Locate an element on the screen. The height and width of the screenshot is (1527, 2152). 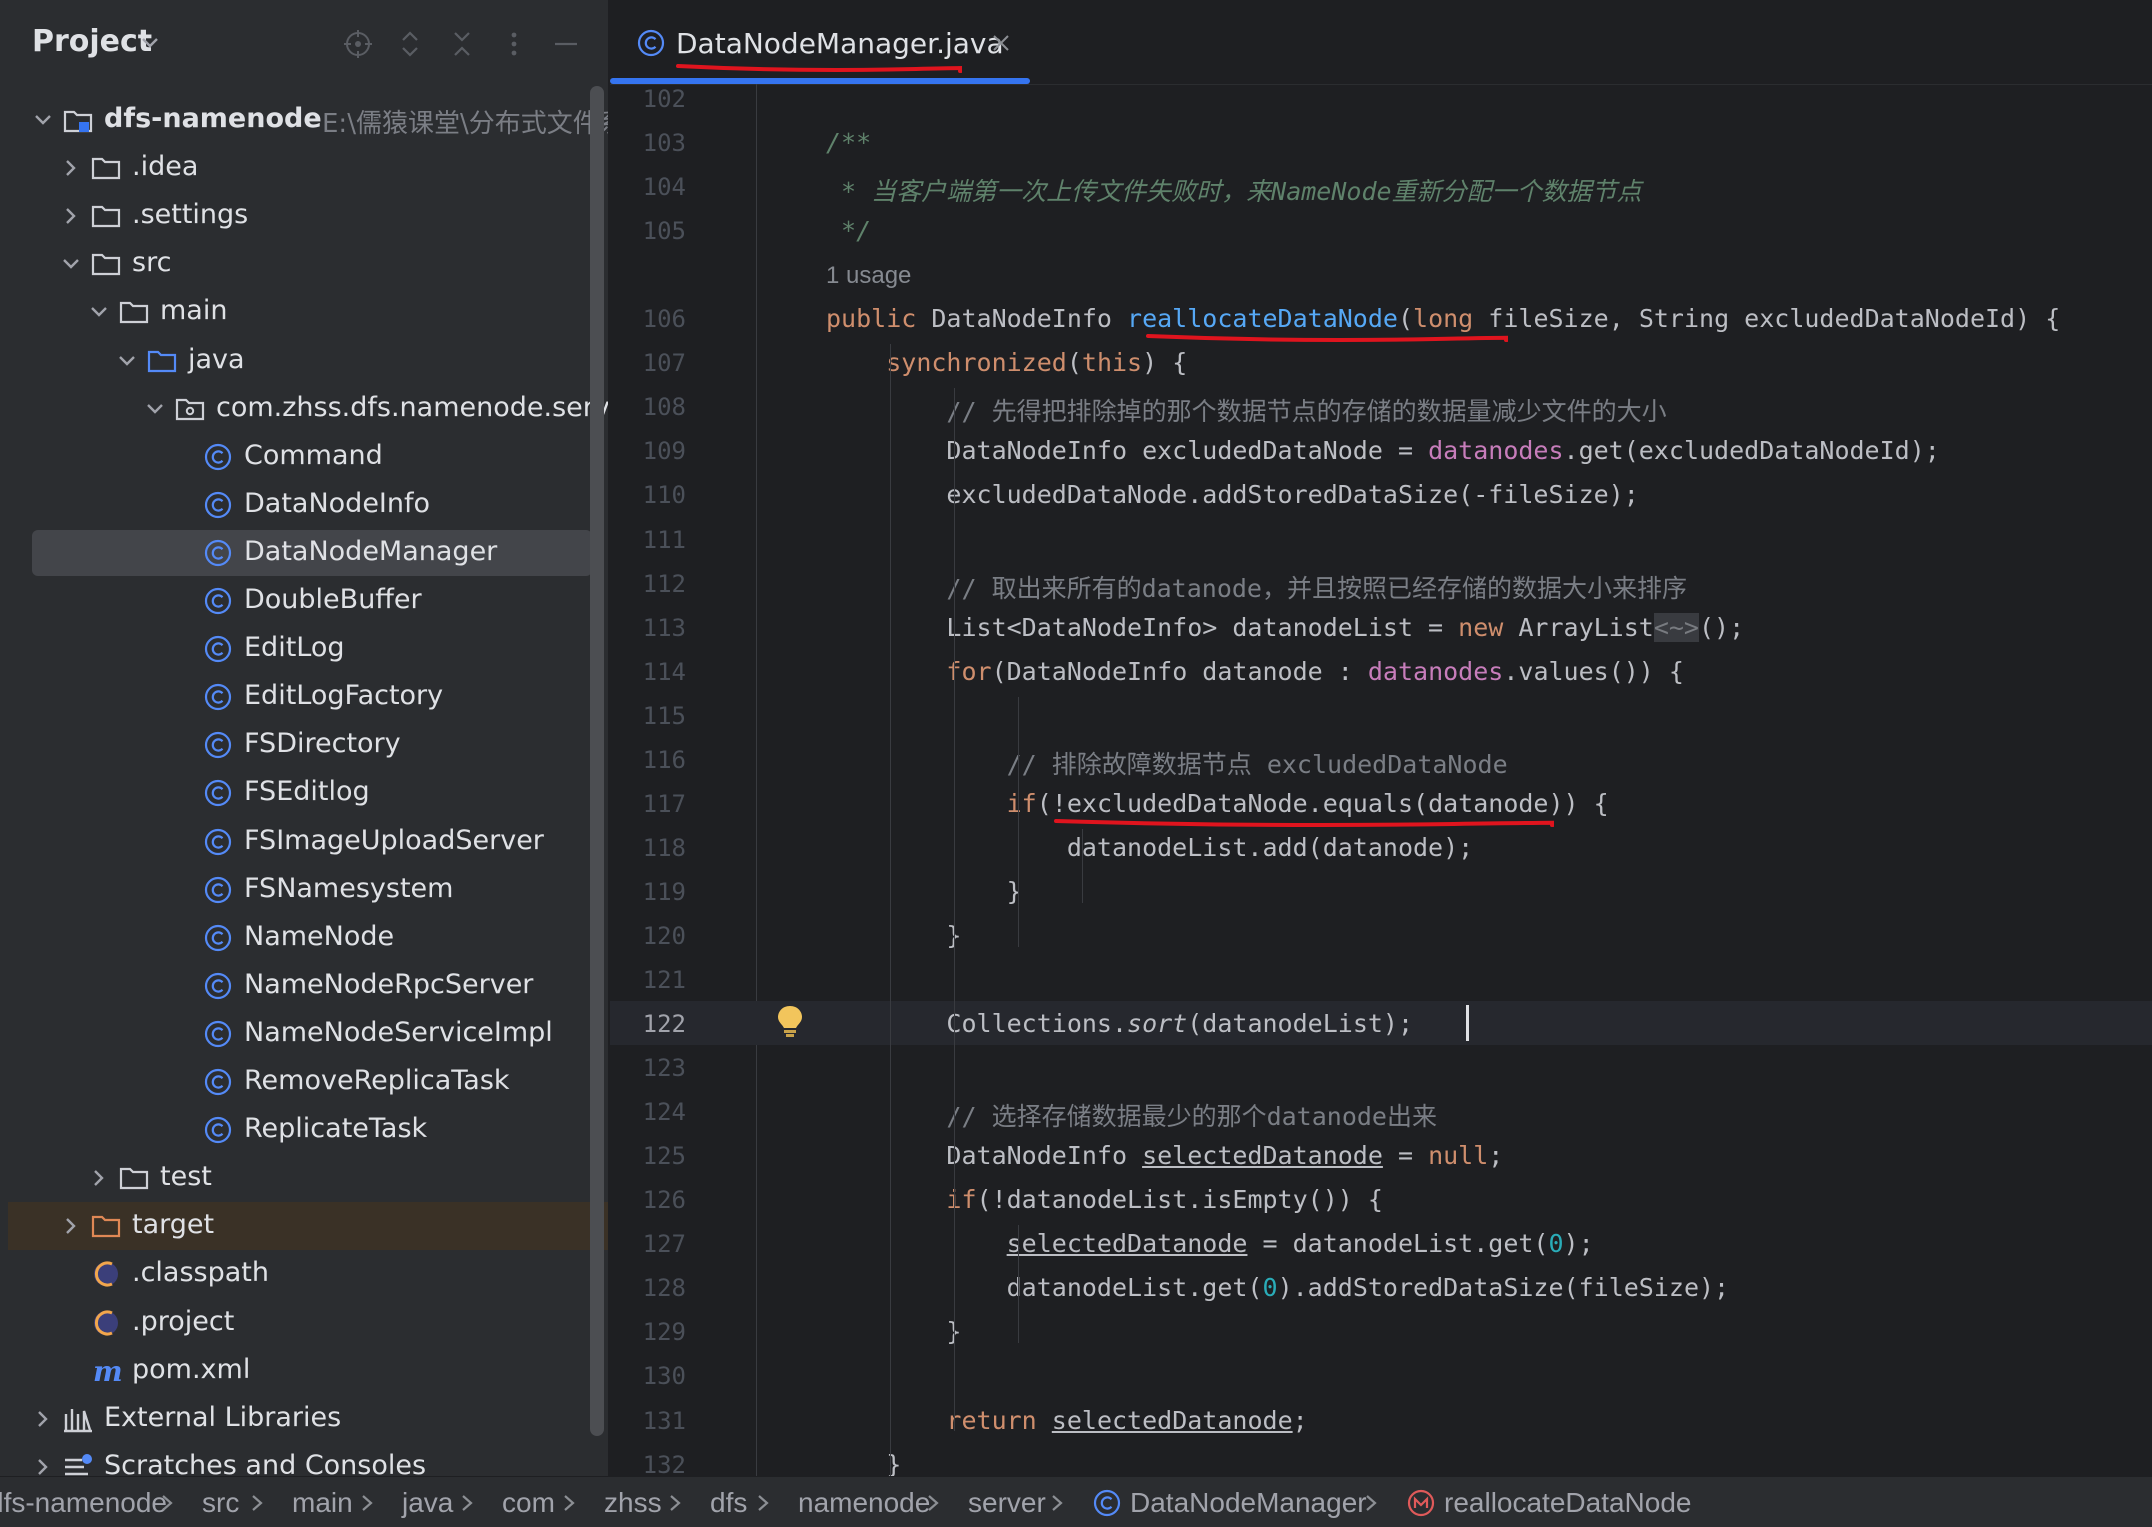
usage-hint: 1 usage is located at coordinates (868, 276).